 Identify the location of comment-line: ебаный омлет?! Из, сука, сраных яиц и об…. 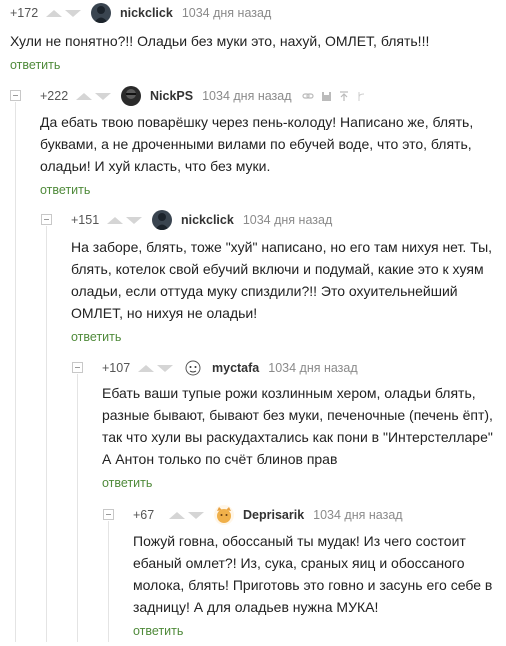
(299, 563).